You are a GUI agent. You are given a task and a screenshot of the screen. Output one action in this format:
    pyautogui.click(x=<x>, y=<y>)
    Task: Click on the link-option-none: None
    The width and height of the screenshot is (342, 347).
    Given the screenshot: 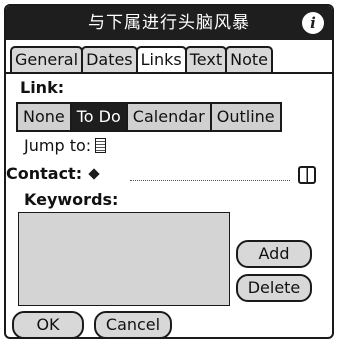 What is the action you would take?
    pyautogui.click(x=45, y=117)
    